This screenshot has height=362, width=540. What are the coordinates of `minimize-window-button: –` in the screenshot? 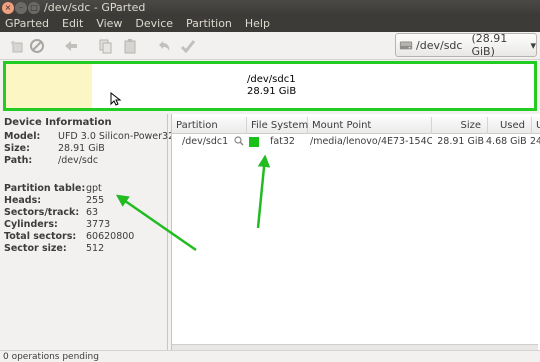 It's located at (21, 8).